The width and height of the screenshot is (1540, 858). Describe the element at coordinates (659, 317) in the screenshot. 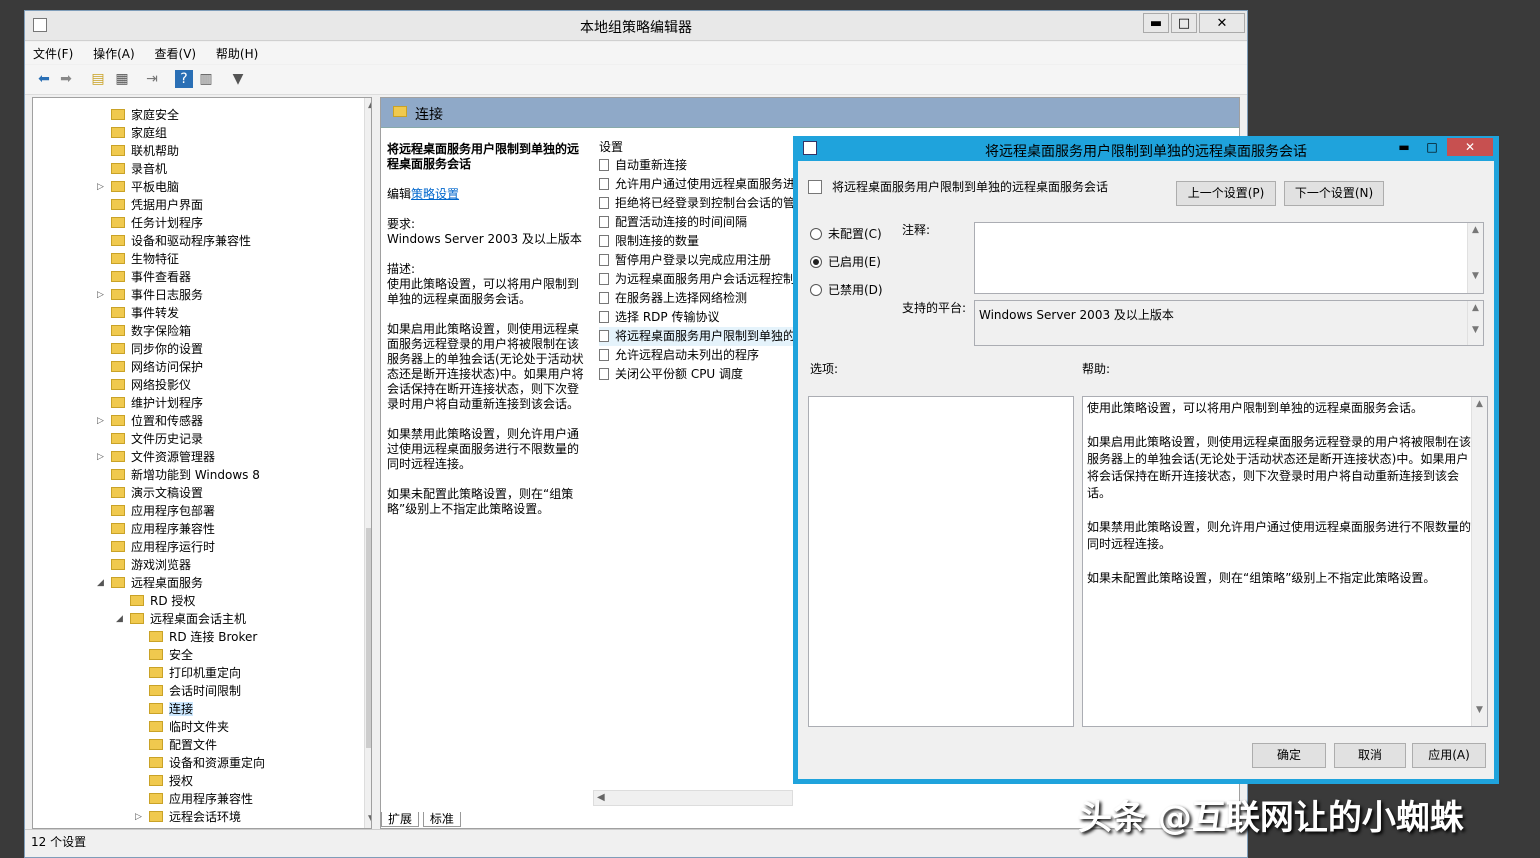

I see `setting-row: 选择 RDP 传输协议` at that location.